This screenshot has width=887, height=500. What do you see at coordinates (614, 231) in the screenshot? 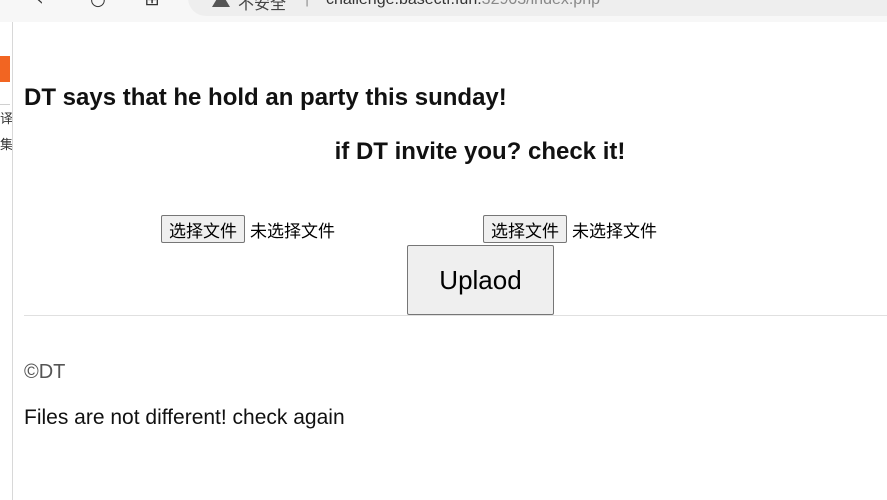
I see `file-status-2: 未选择文件` at bounding box center [614, 231].